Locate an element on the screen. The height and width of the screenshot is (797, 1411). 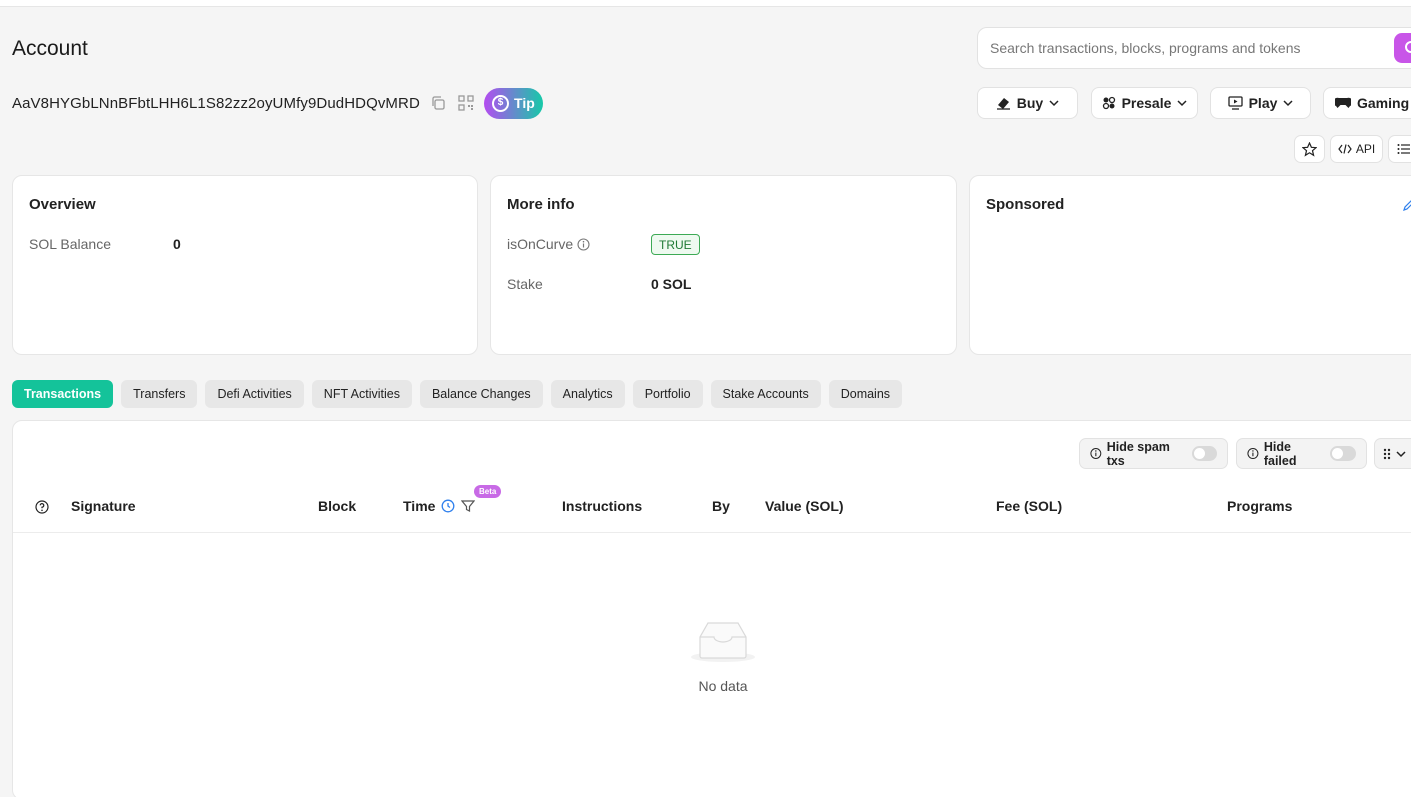
presale-label: Presale is located at coordinates (1146, 103).